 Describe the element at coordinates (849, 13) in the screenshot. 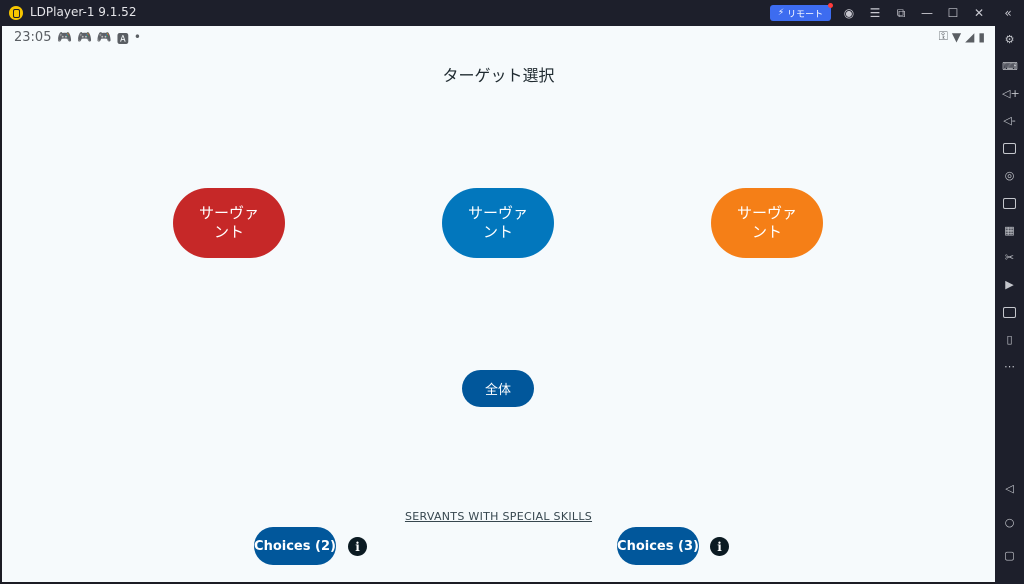

I see `account-icon: ◉` at that location.